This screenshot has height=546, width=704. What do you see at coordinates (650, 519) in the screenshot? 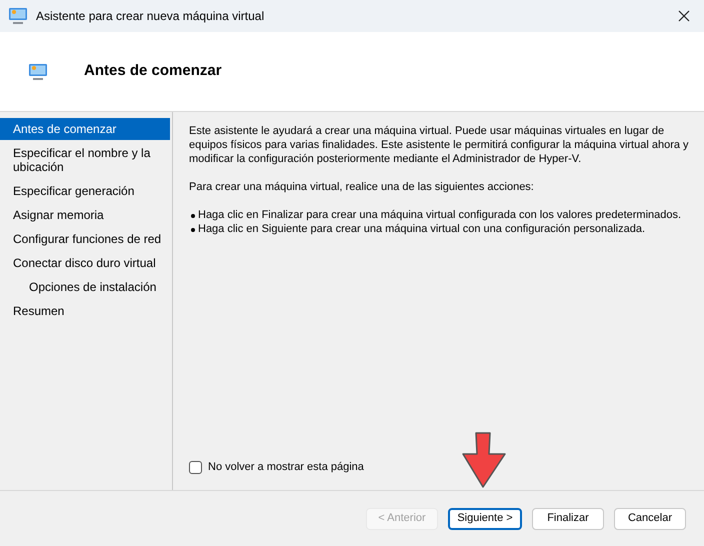
I see `wizard-button: Cancelar` at bounding box center [650, 519].